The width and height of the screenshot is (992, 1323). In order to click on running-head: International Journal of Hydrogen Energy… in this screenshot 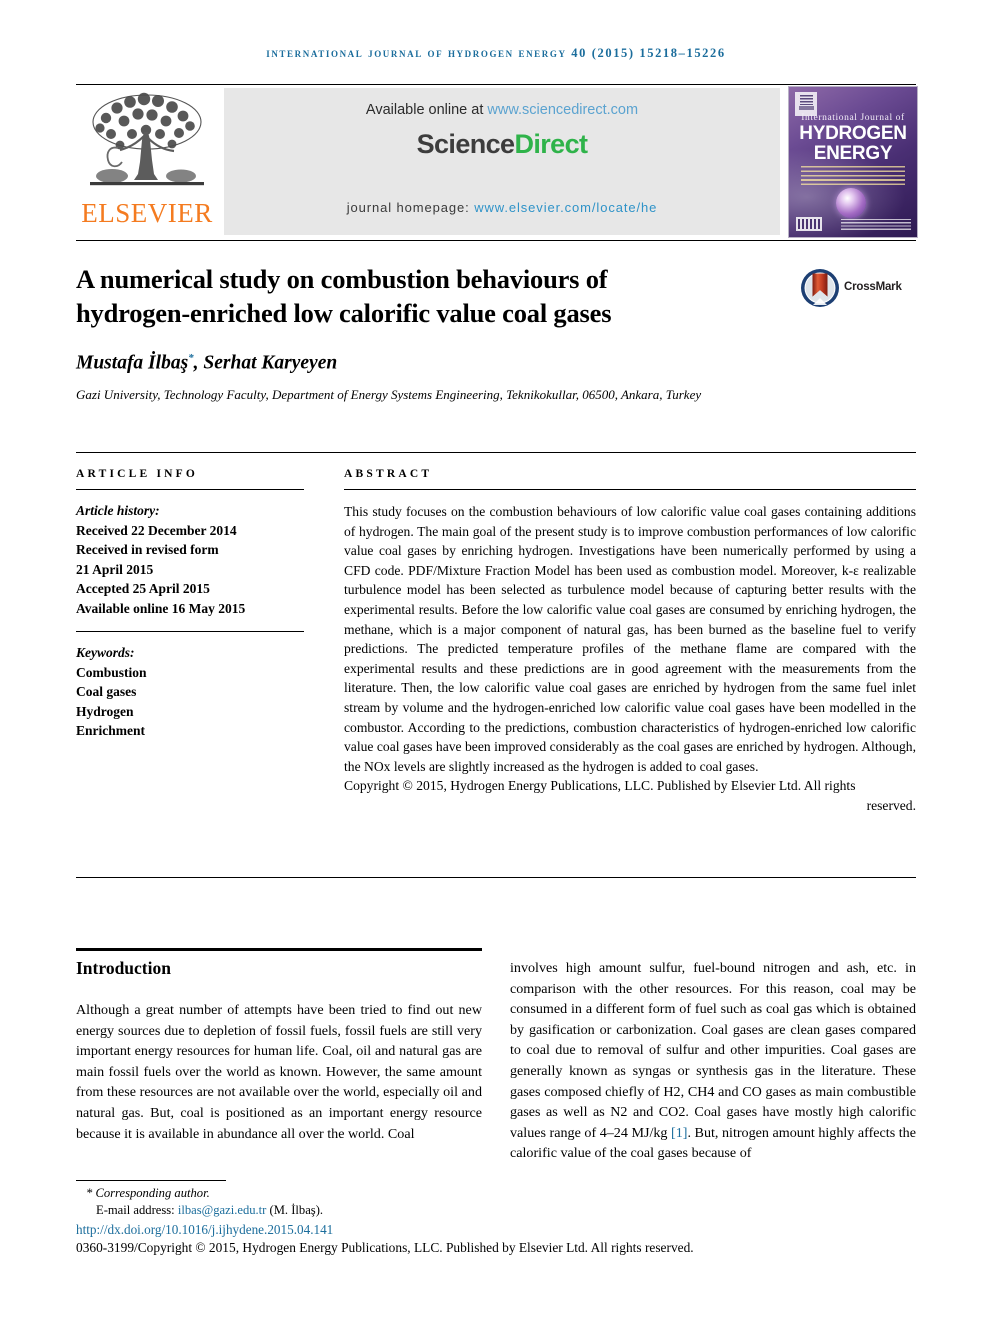, I will do `click(496, 53)`.